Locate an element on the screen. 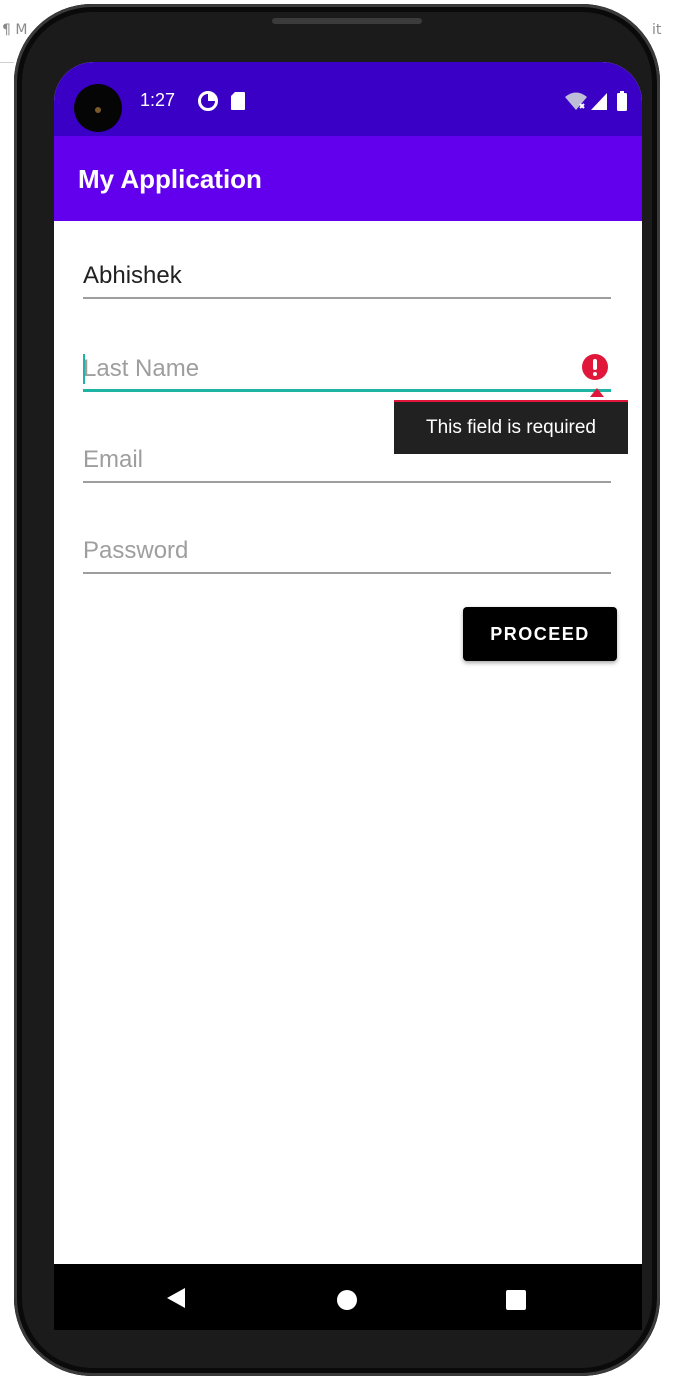 The image size is (673, 1384). error-icon is located at coordinates (595, 367).